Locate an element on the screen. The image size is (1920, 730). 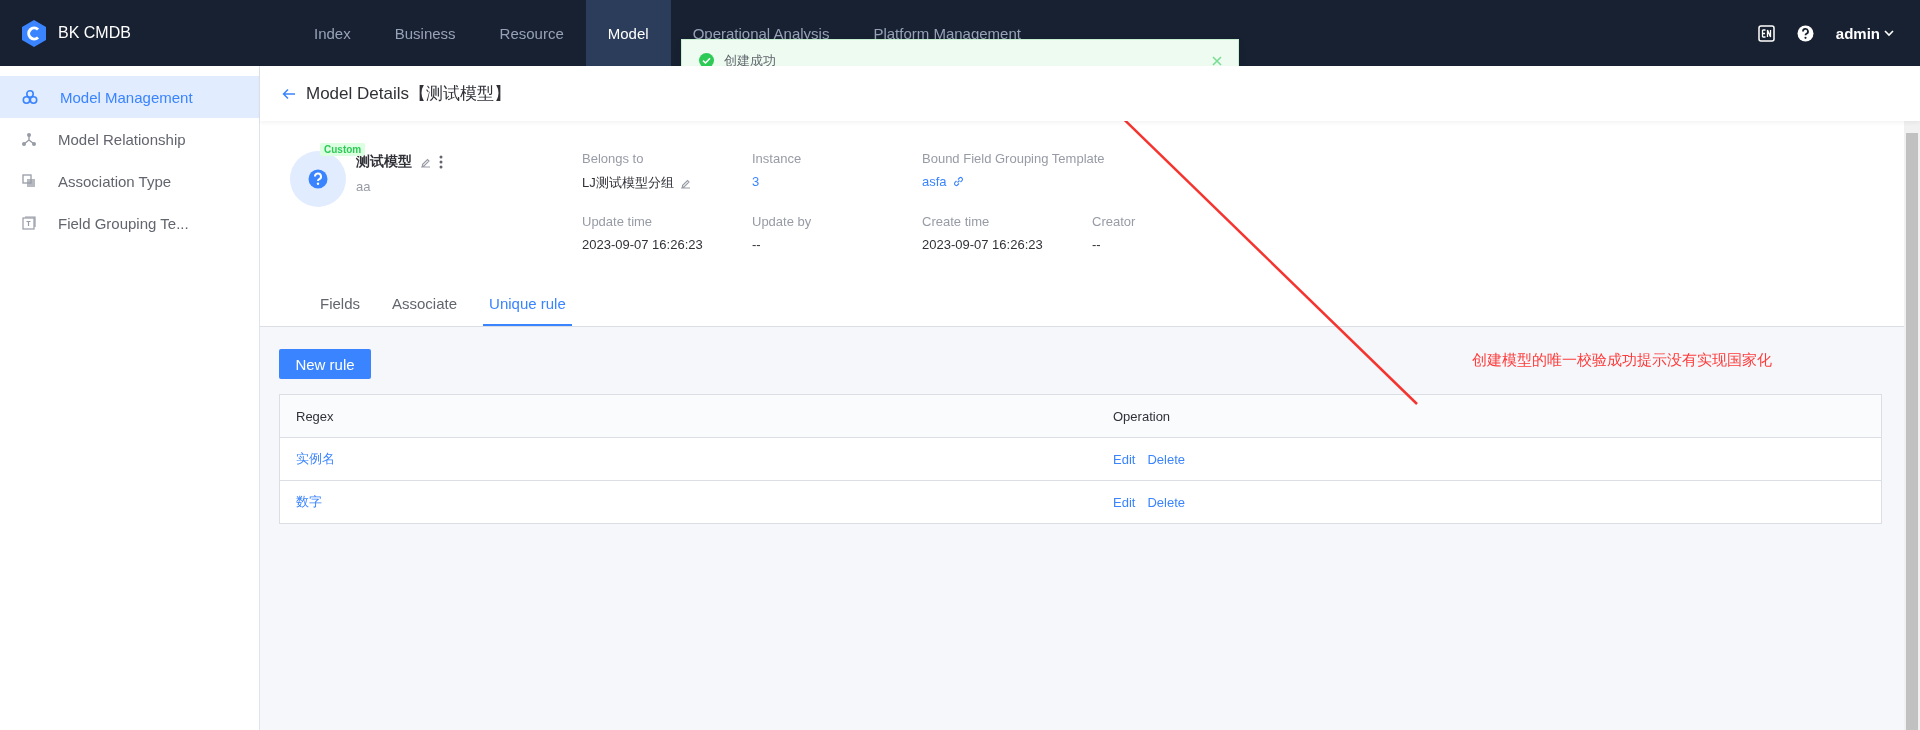
user-menu: admin is located at coordinates (1864, 33).